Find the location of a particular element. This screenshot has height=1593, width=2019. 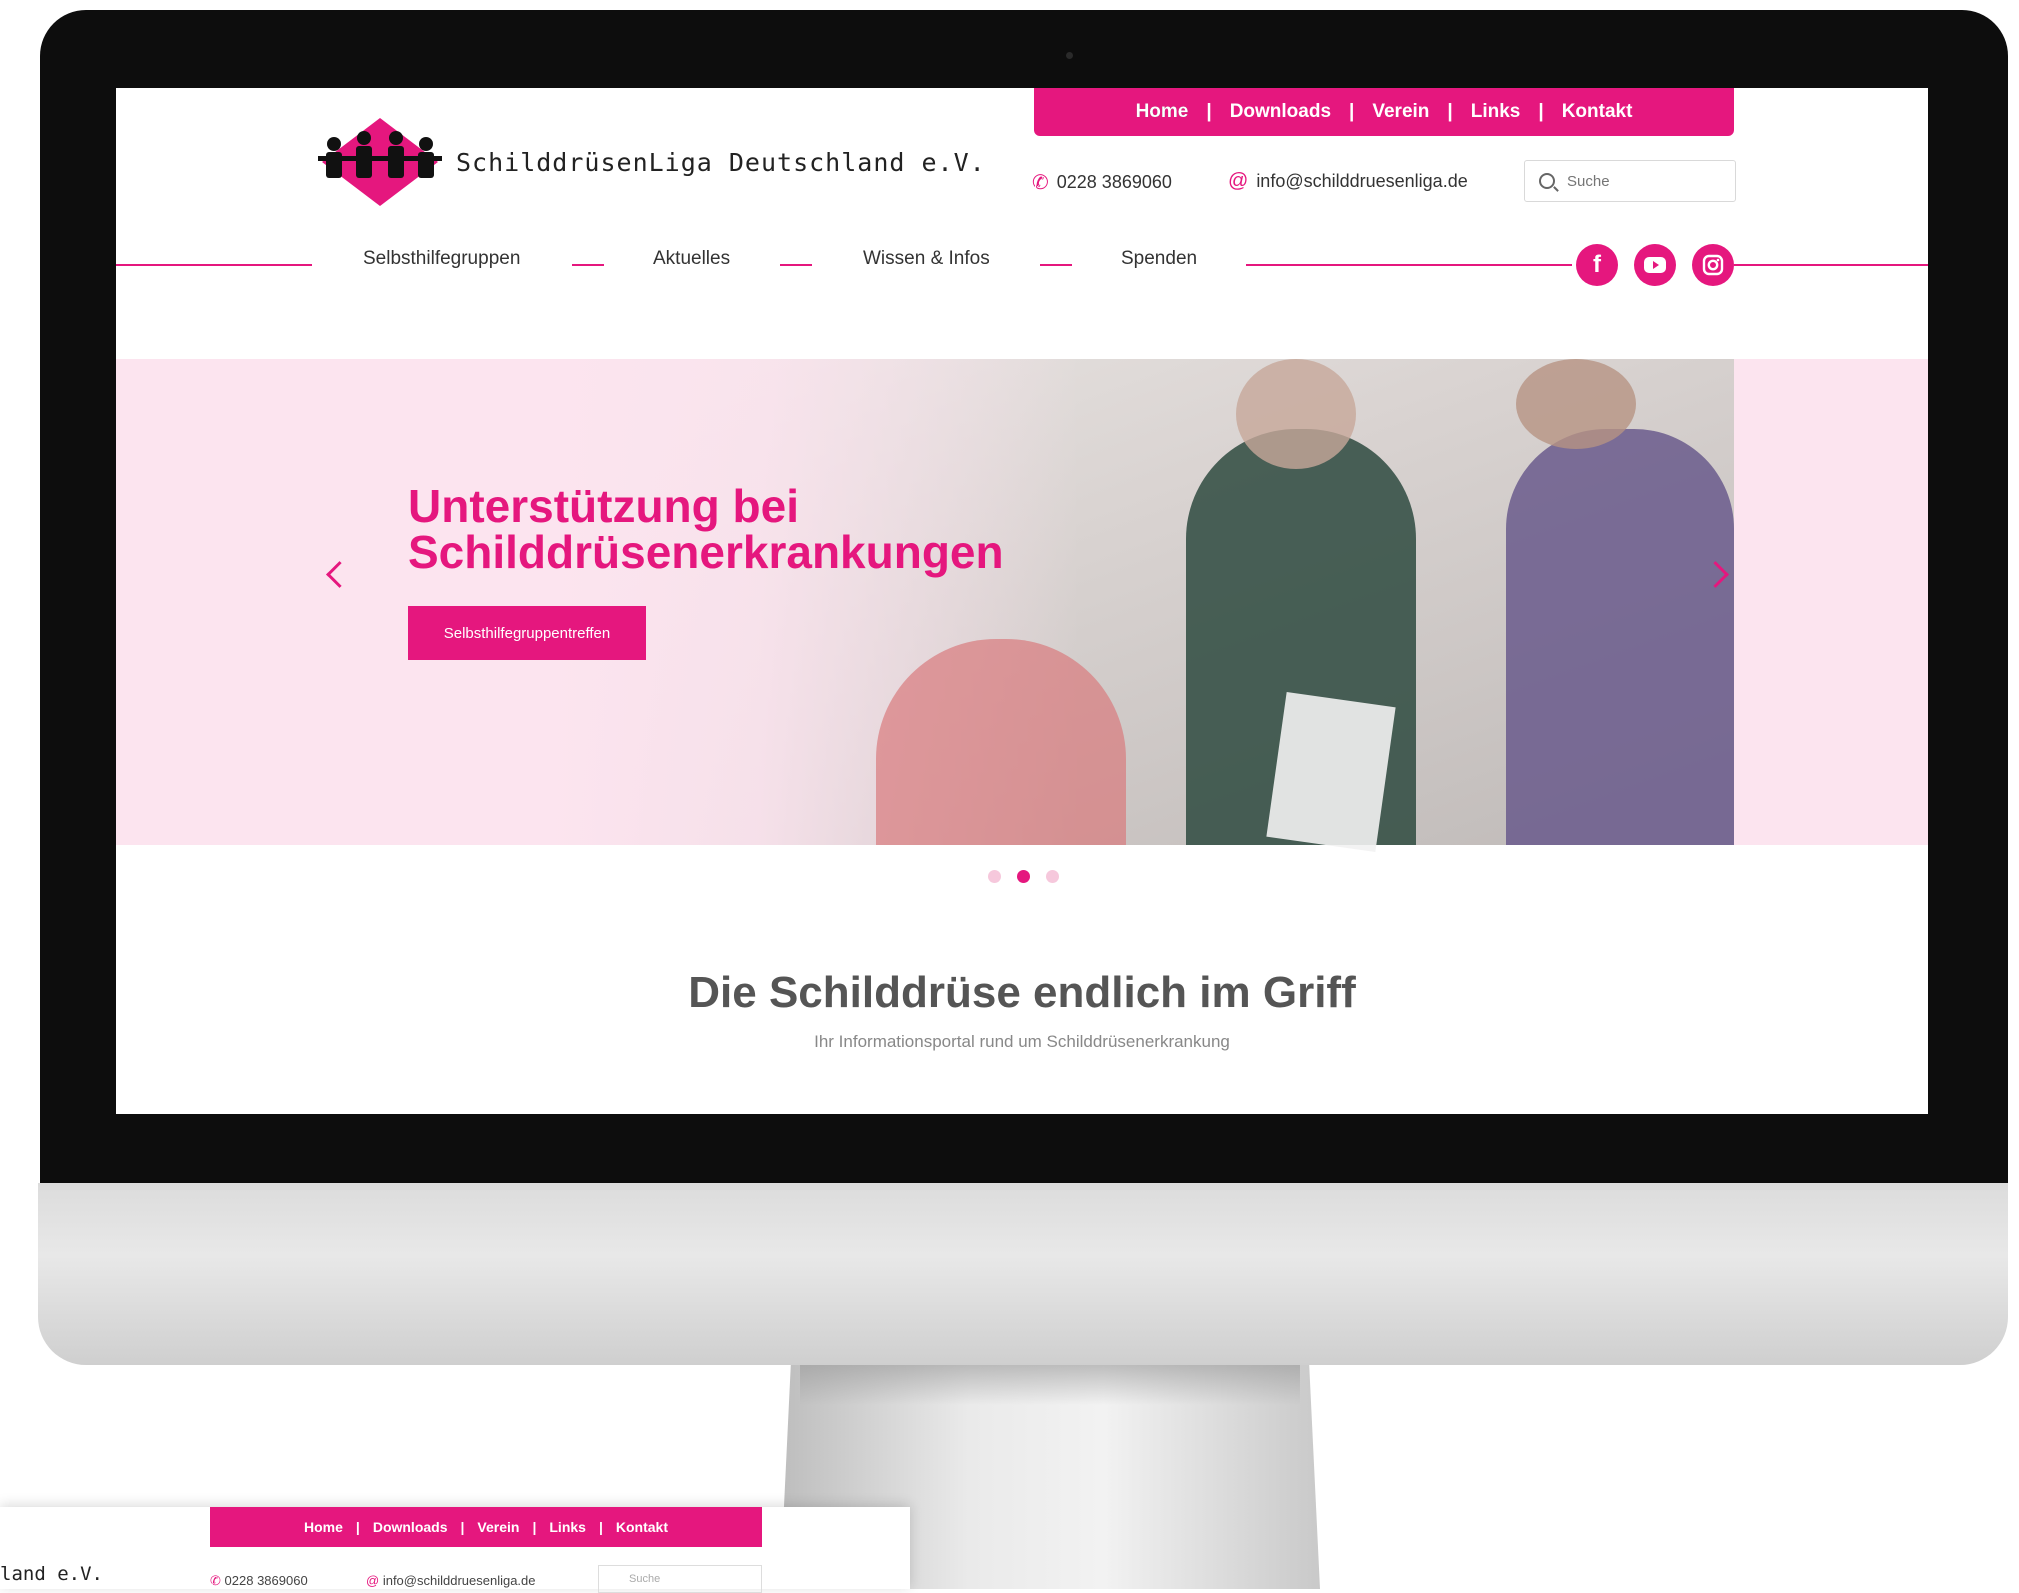

nav-line-far-right is located at coordinates (1831, 265).